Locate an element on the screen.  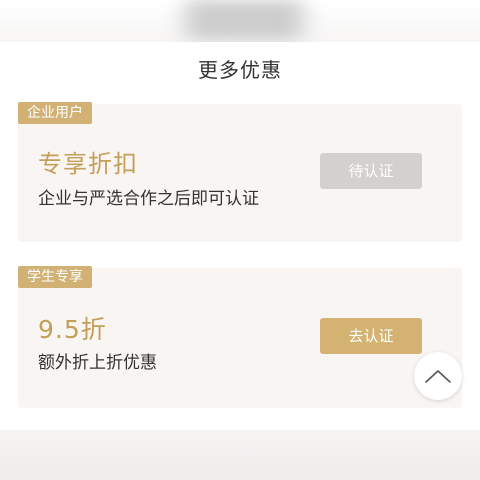
student-offer-description: 额外折上折优惠 is located at coordinates (97, 363).